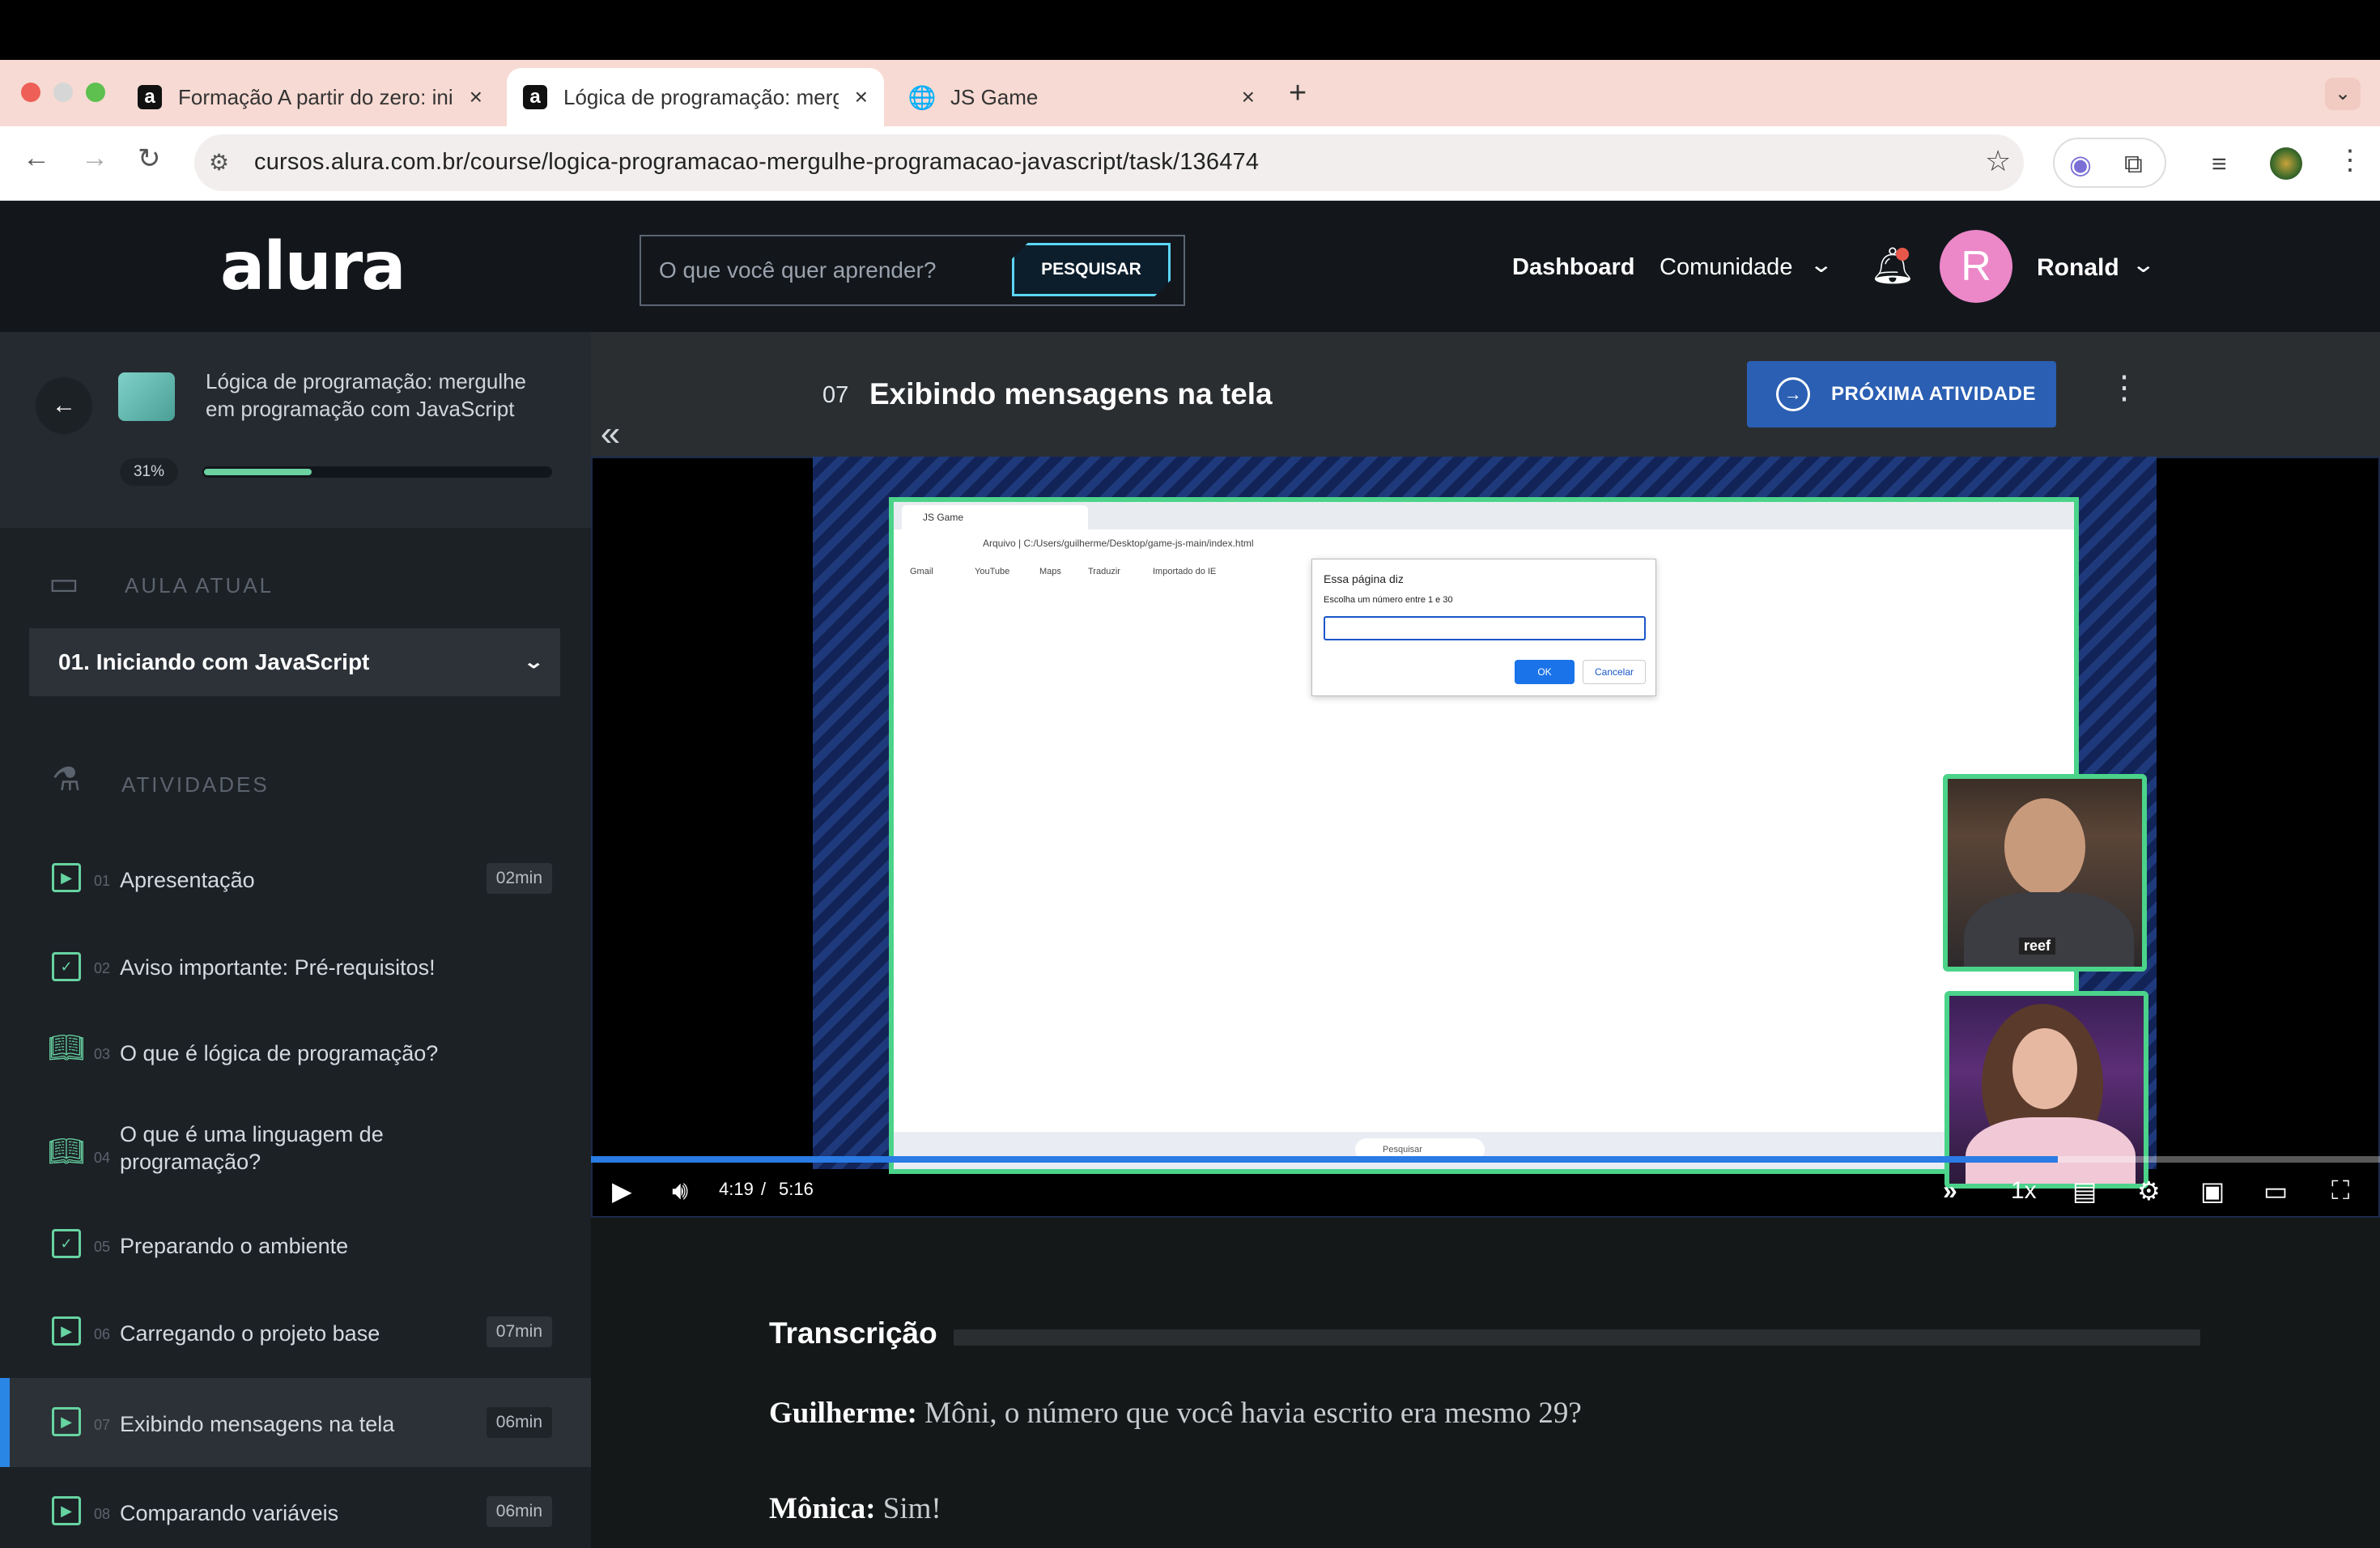 The image size is (2380, 1548). I want to click on user-avatar: R, so click(1976, 266).